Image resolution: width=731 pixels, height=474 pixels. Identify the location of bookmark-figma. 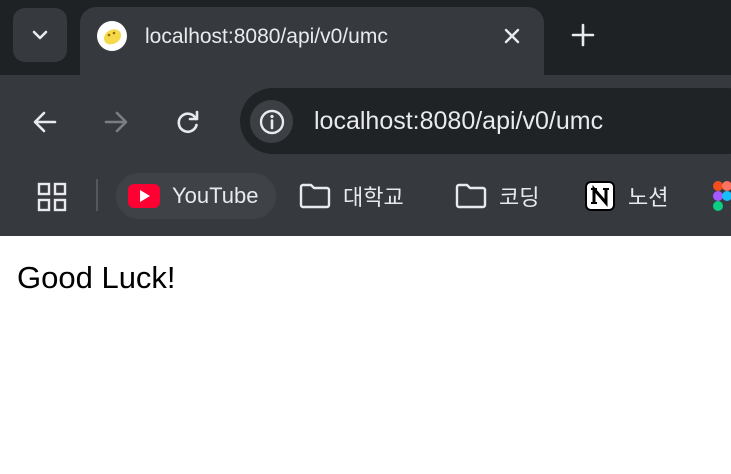
(721, 196).